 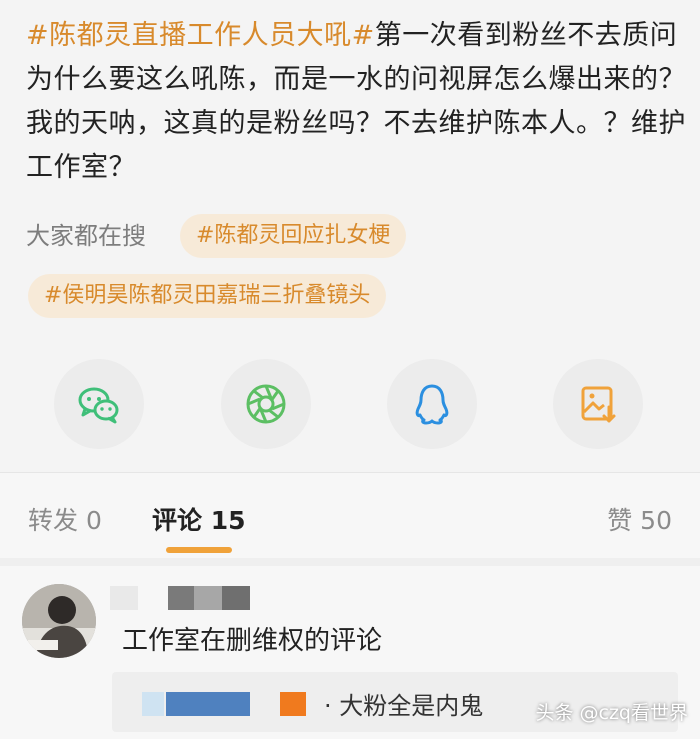 I want to click on tab-like: 赞 50, so click(x=639, y=519).